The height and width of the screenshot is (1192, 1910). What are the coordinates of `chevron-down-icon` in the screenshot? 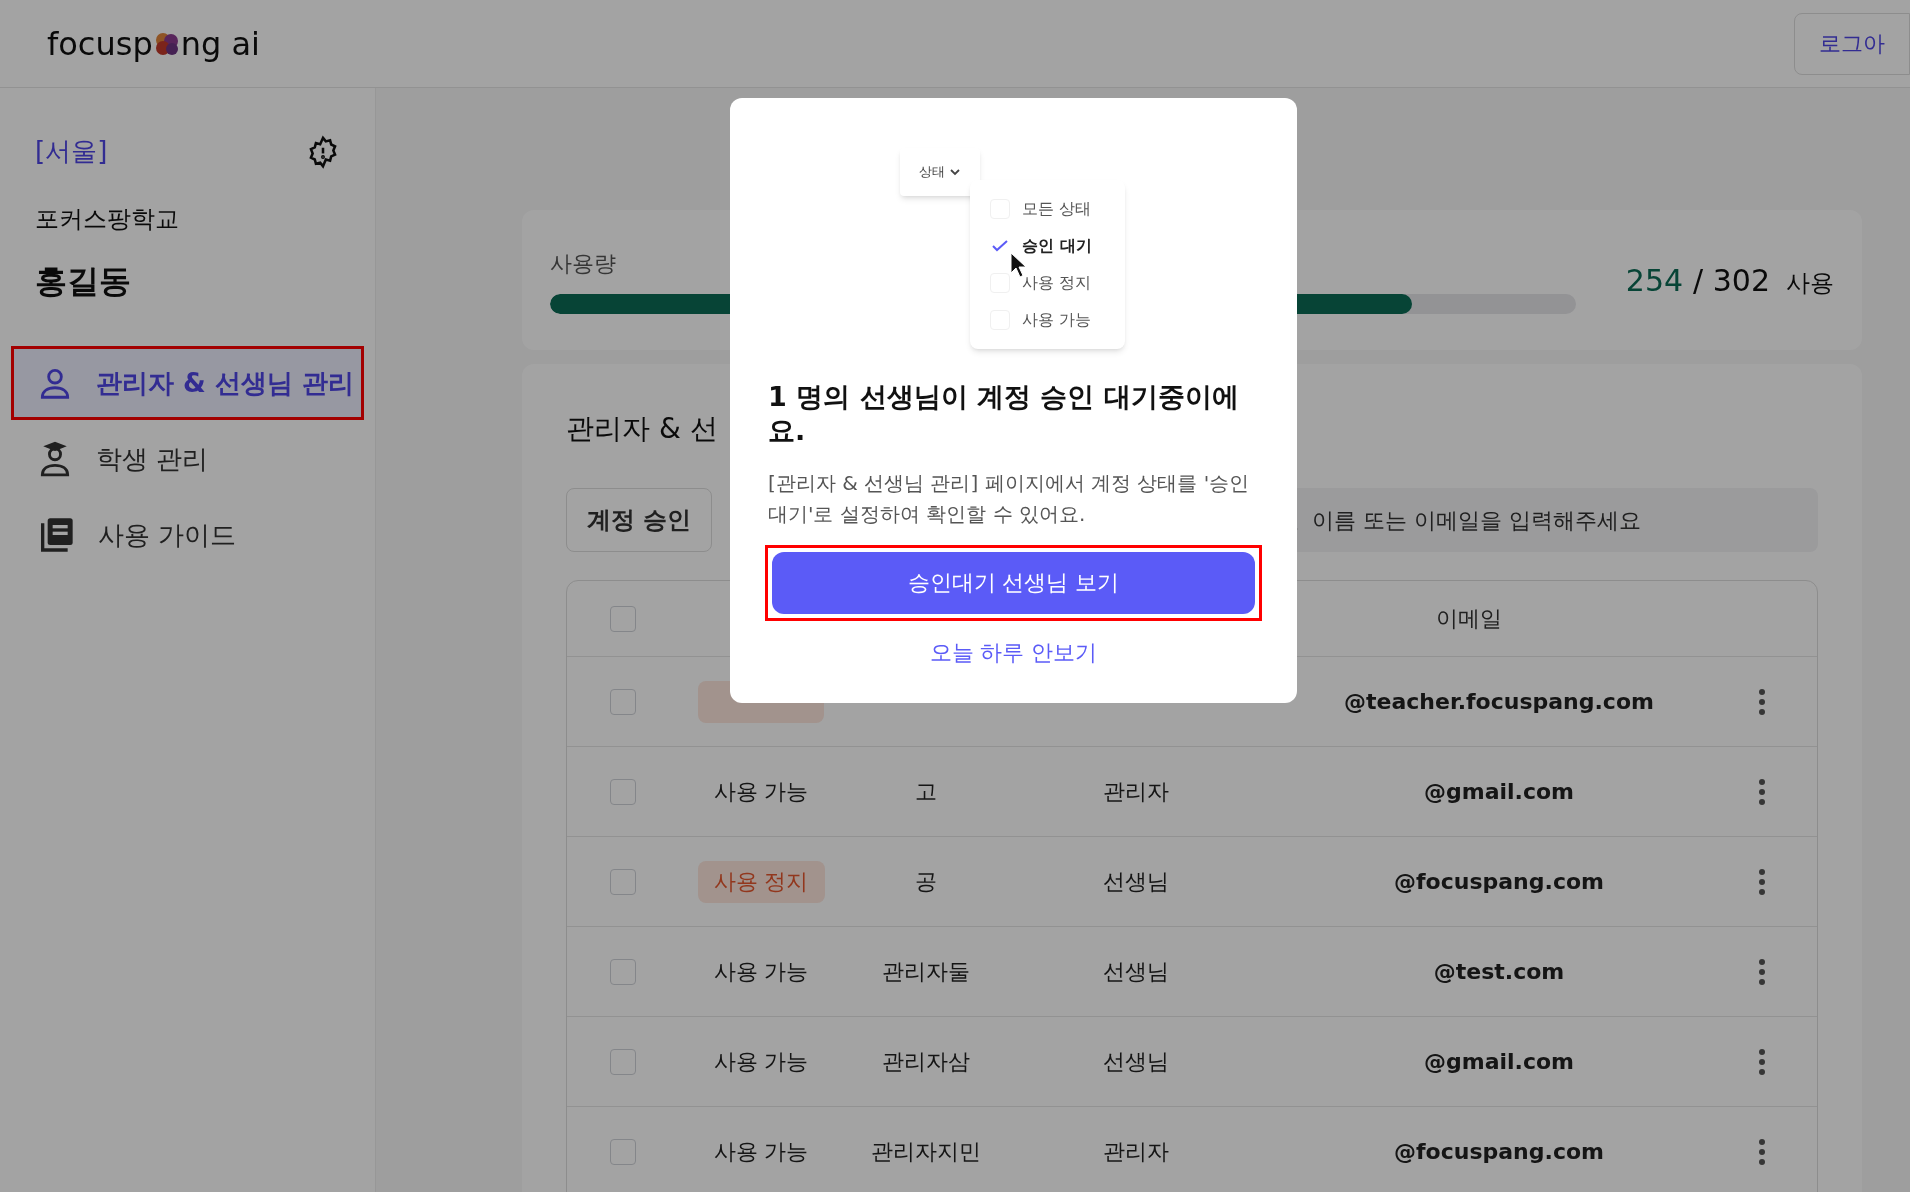 It's located at (955, 172).